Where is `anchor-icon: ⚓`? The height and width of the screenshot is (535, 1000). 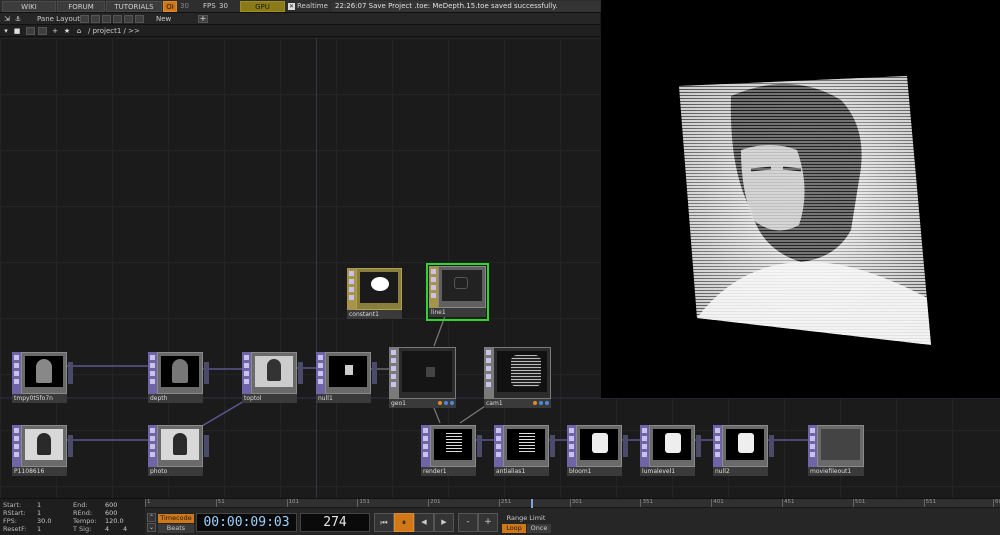
anchor-icon: ⚓ is located at coordinates (18, 19).